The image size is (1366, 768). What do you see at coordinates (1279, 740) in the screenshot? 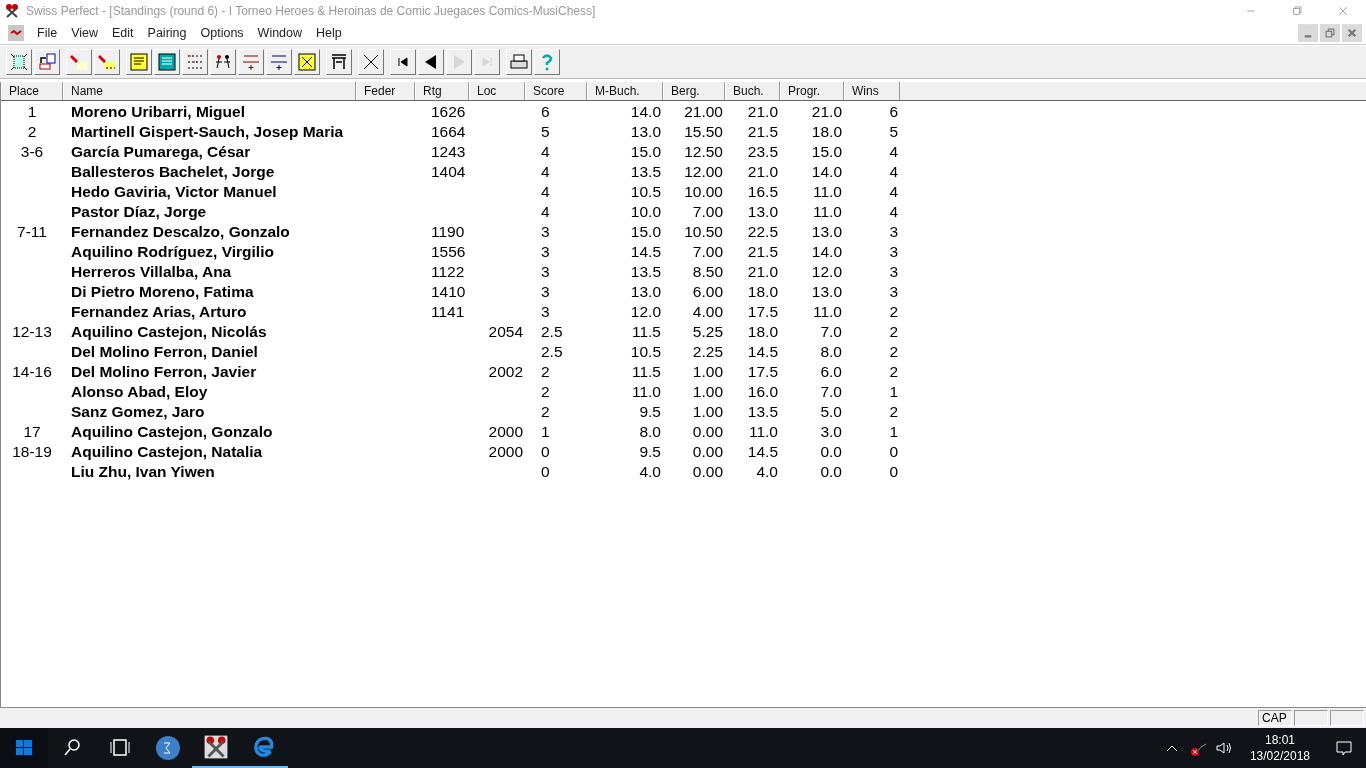
I see `clock-time: 18:01` at bounding box center [1279, 740].